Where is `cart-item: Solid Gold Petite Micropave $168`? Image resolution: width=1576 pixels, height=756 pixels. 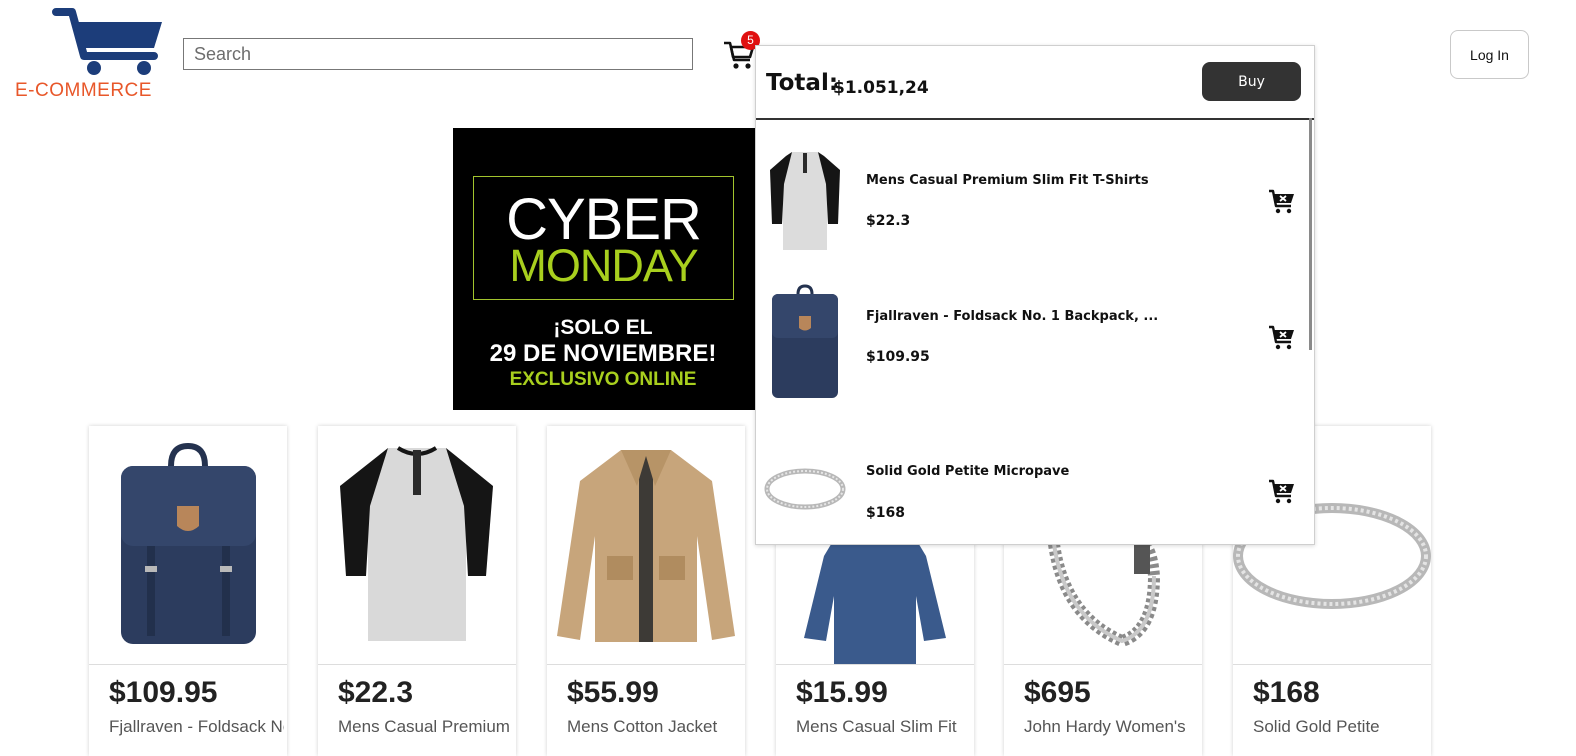 cart-item: Solid Gold Petite Micropave $168 is located at coordinates (1031, 496).